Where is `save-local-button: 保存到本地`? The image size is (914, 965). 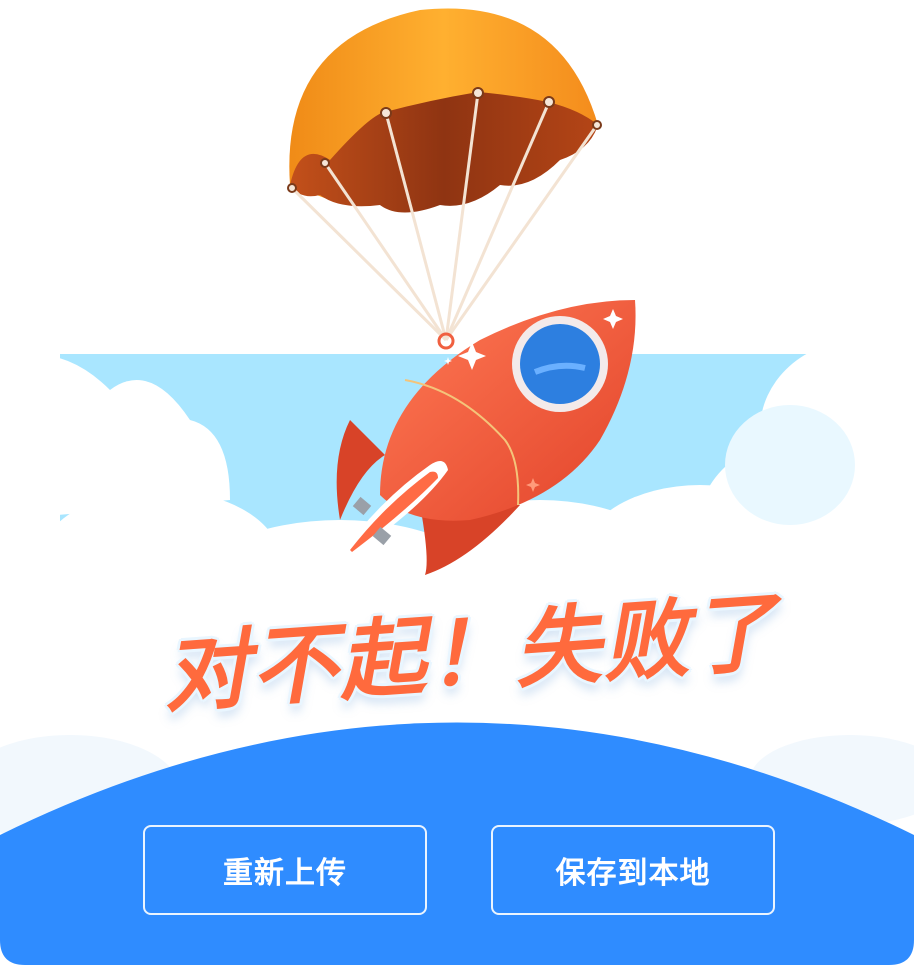
save-local-button: 保存到本地 is located at coordinates (633, 870).